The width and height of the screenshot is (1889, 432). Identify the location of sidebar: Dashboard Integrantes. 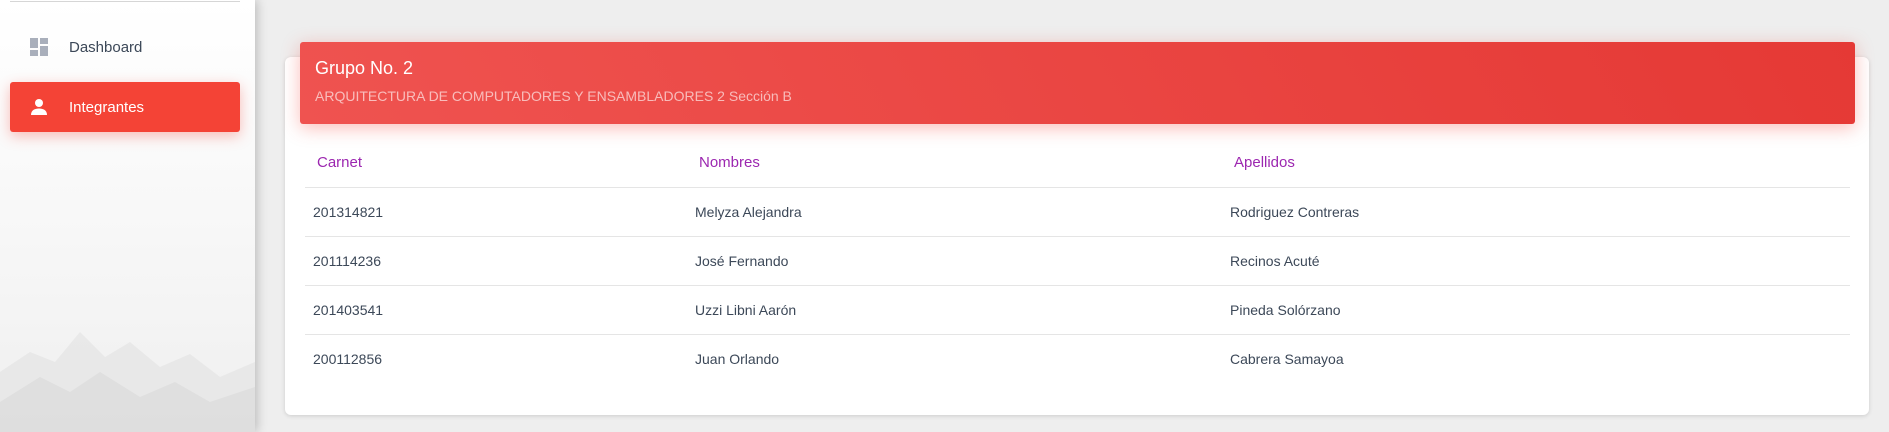
(127, 216).